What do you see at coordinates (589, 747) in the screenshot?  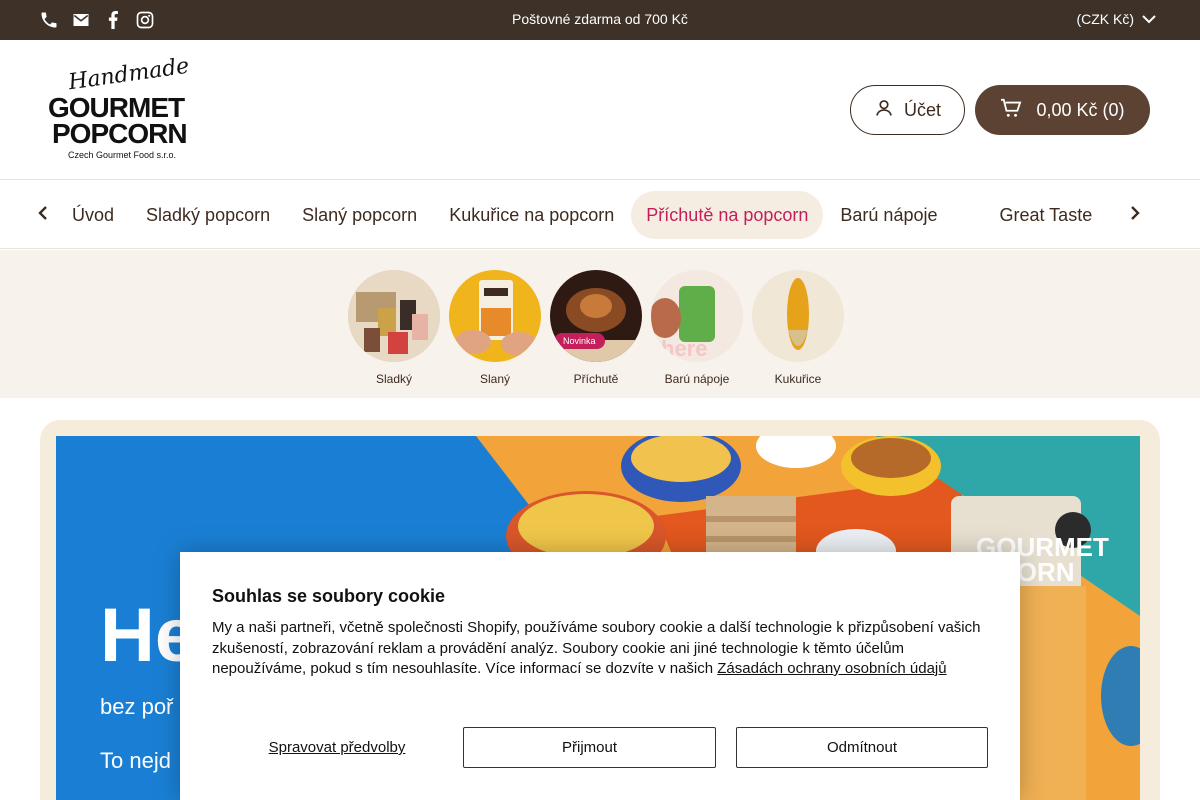 I see `accept-button: Přijmout` at bounding box center [589, 747].